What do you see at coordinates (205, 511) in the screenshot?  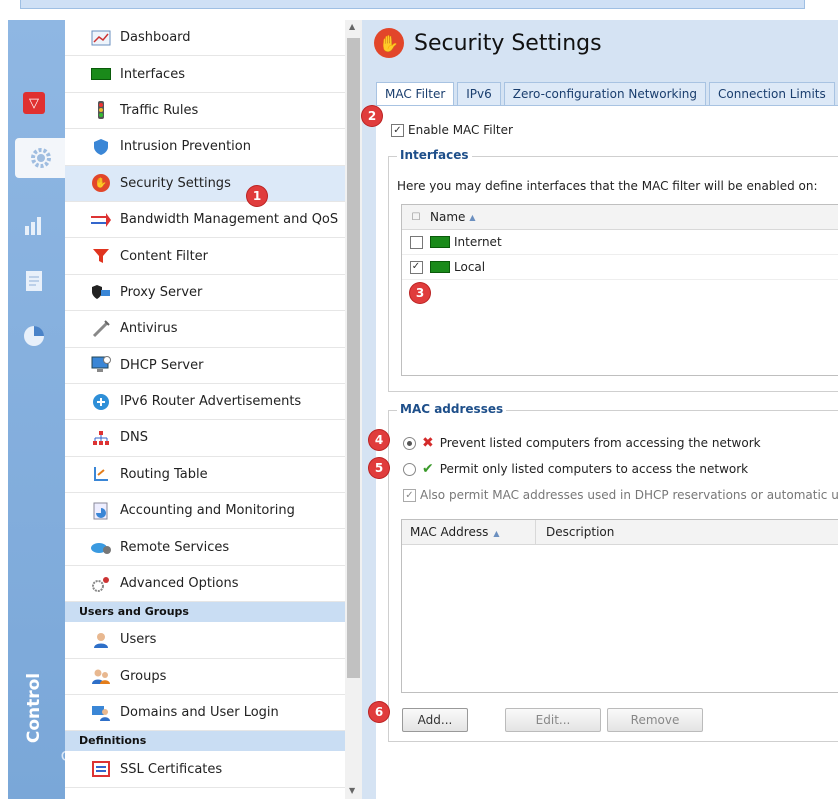 I see `sidebar-item-accounting-and-monitoring: Accounting and Monitoring` at bounding box center [205, 511].